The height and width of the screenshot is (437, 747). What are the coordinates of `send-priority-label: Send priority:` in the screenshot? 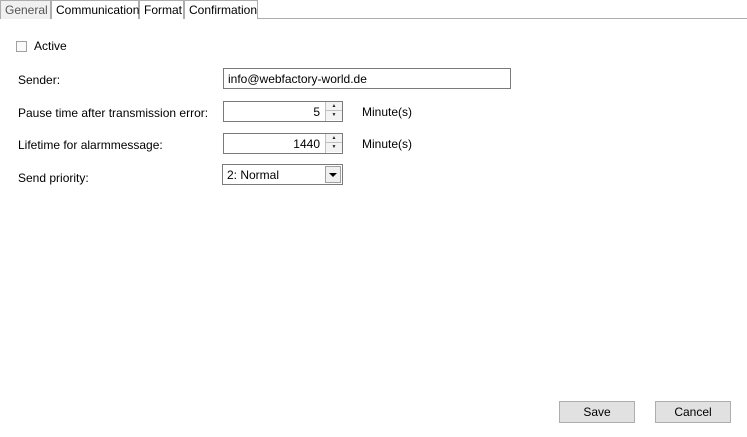 It's located at (53, 178).